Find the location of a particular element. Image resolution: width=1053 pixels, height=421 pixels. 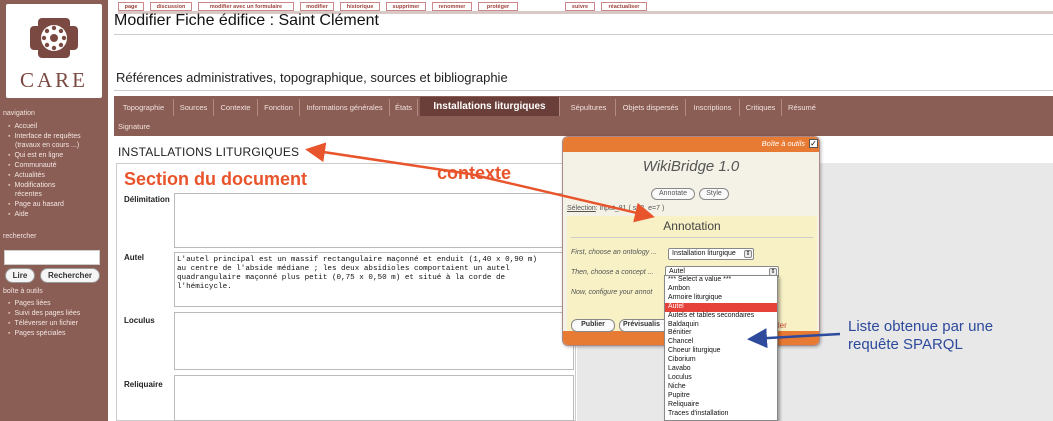

ontology-select: Installation liturgique ⇕ is located at coordinates (711, 254).